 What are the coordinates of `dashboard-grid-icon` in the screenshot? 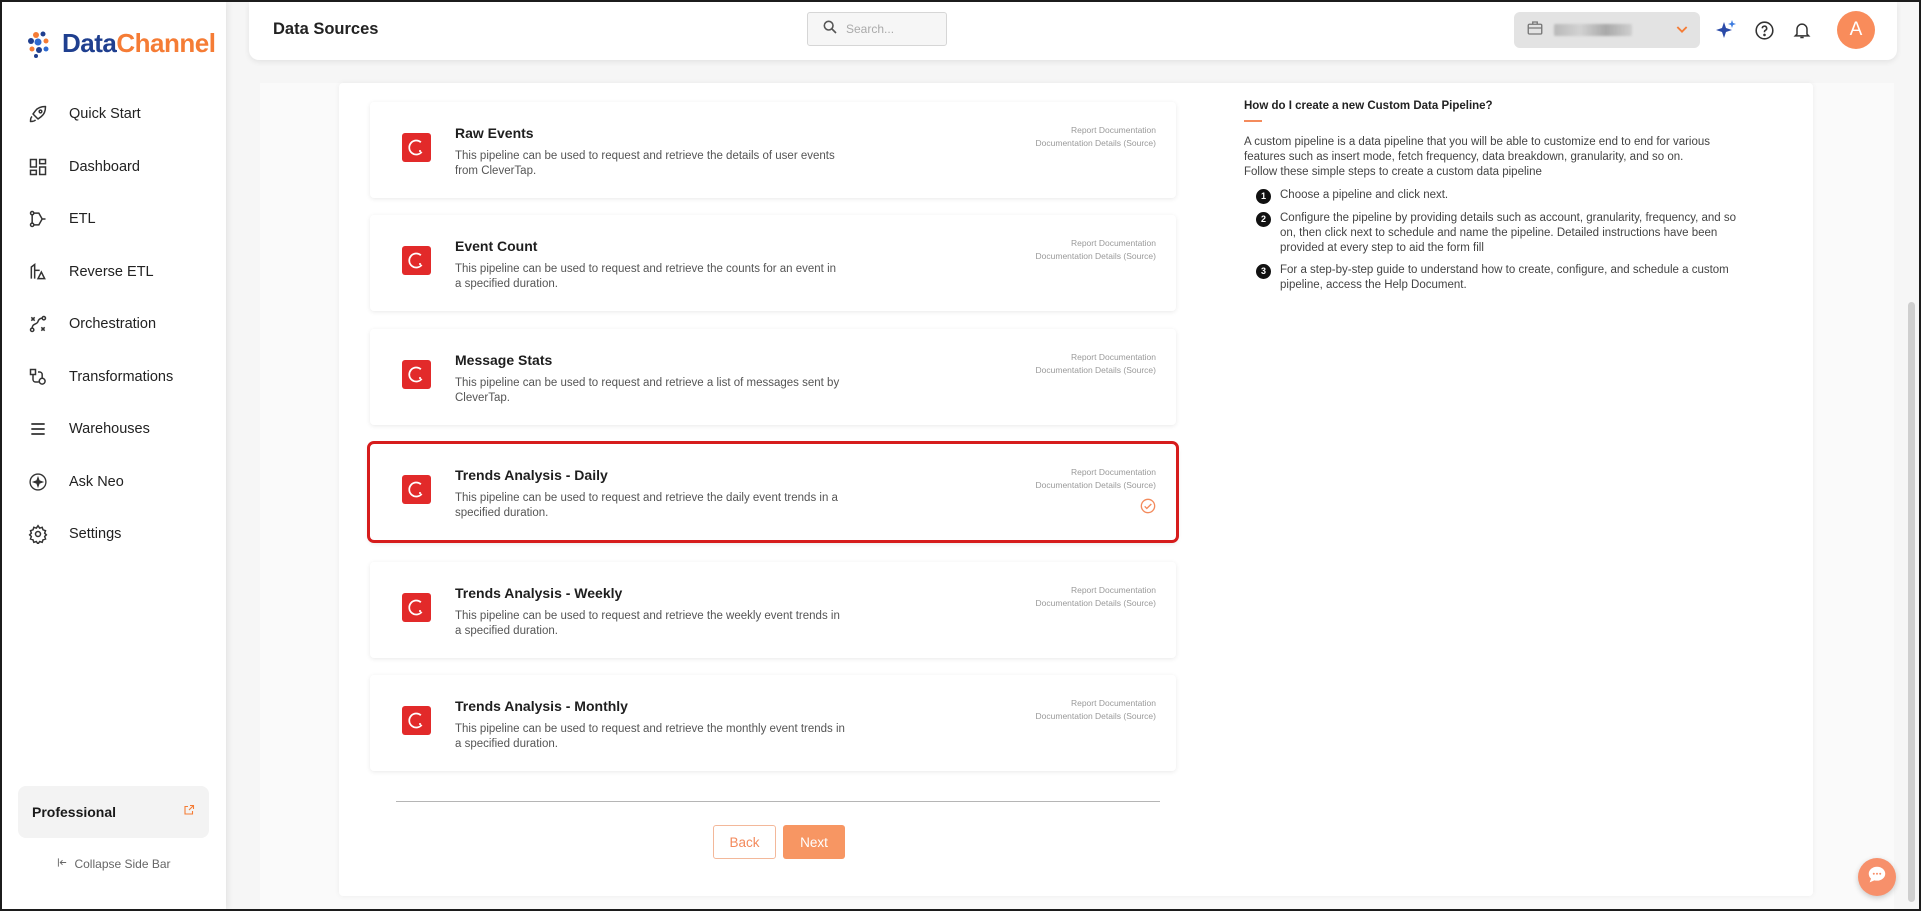 It's located at (38, 167).